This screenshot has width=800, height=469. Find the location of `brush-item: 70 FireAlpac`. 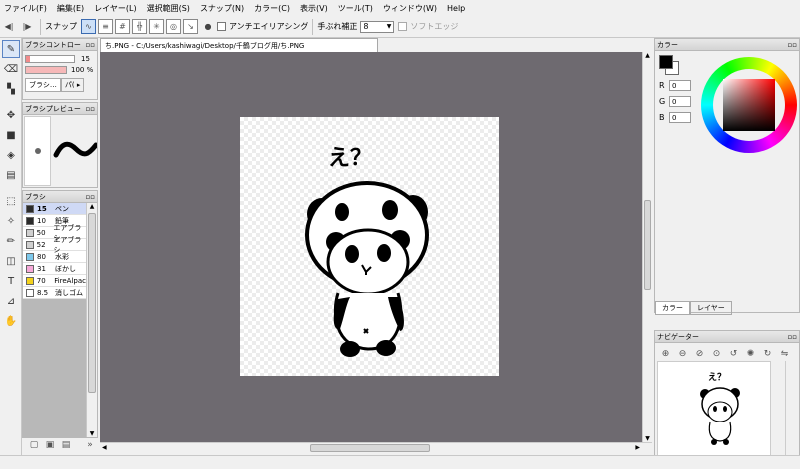

brush-item: 70 FireAlpac is located at coordinates (54, 281).